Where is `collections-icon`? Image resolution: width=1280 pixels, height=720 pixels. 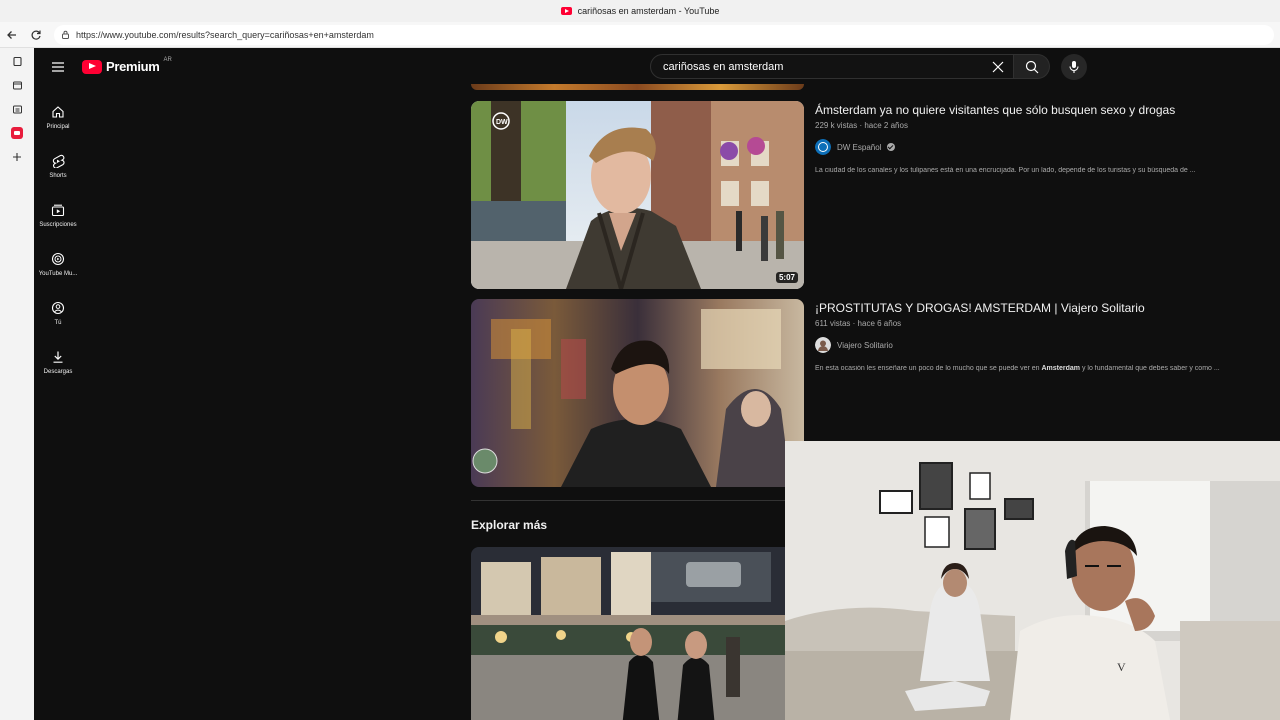
collections-icon is located at coordinates (17, 109).